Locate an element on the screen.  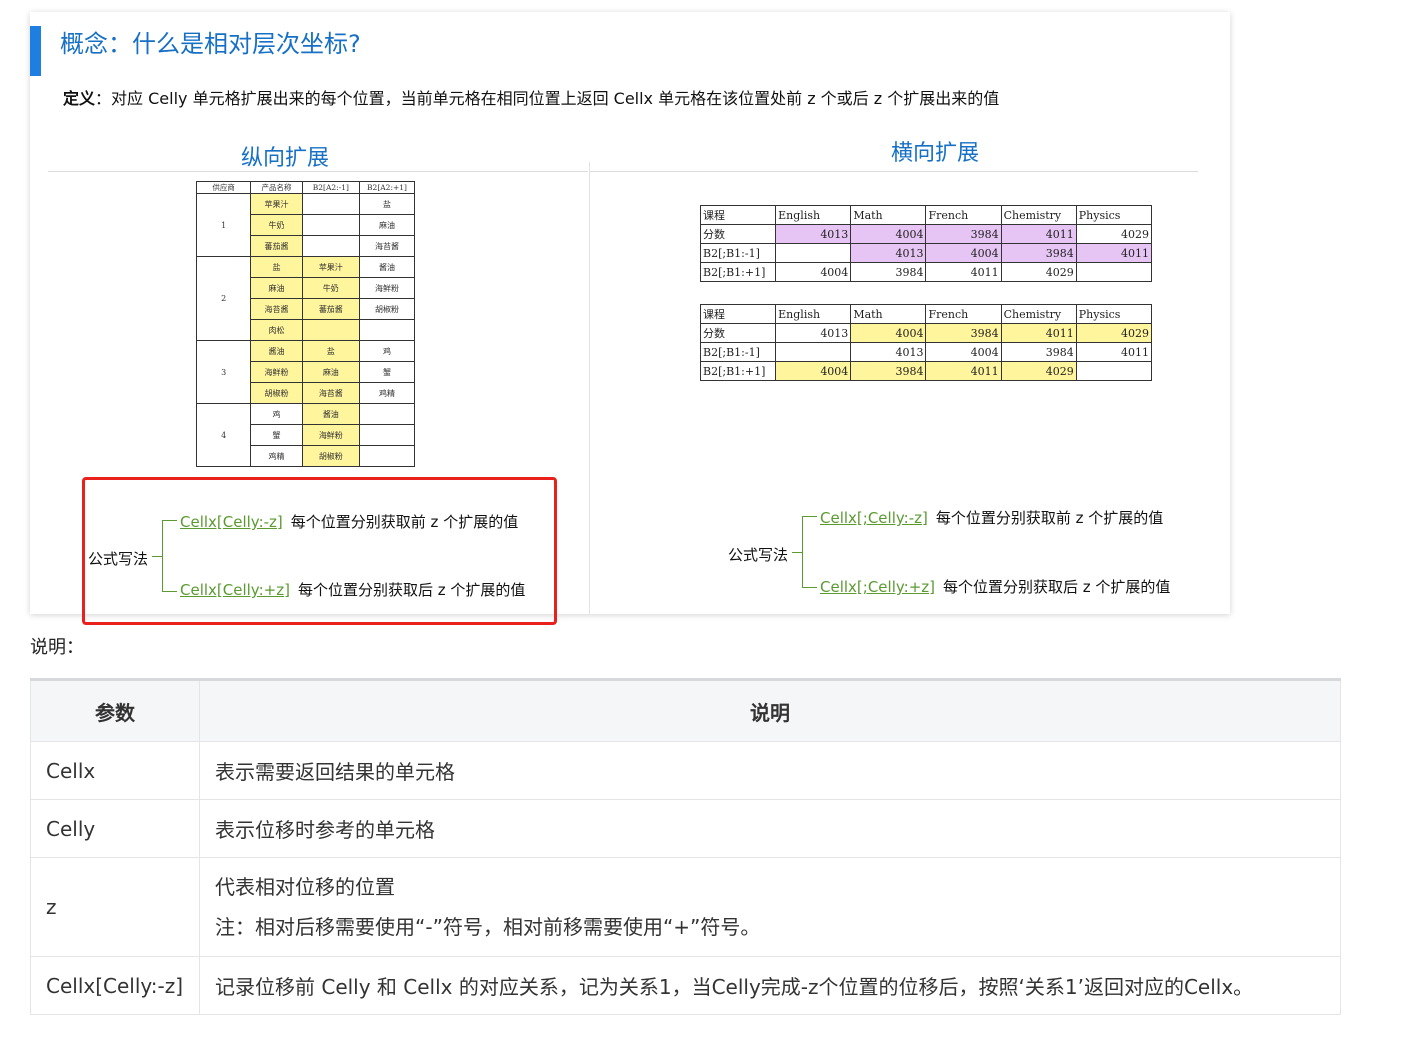
ht1-cell: 分数 is located at coordinates (738, 234).